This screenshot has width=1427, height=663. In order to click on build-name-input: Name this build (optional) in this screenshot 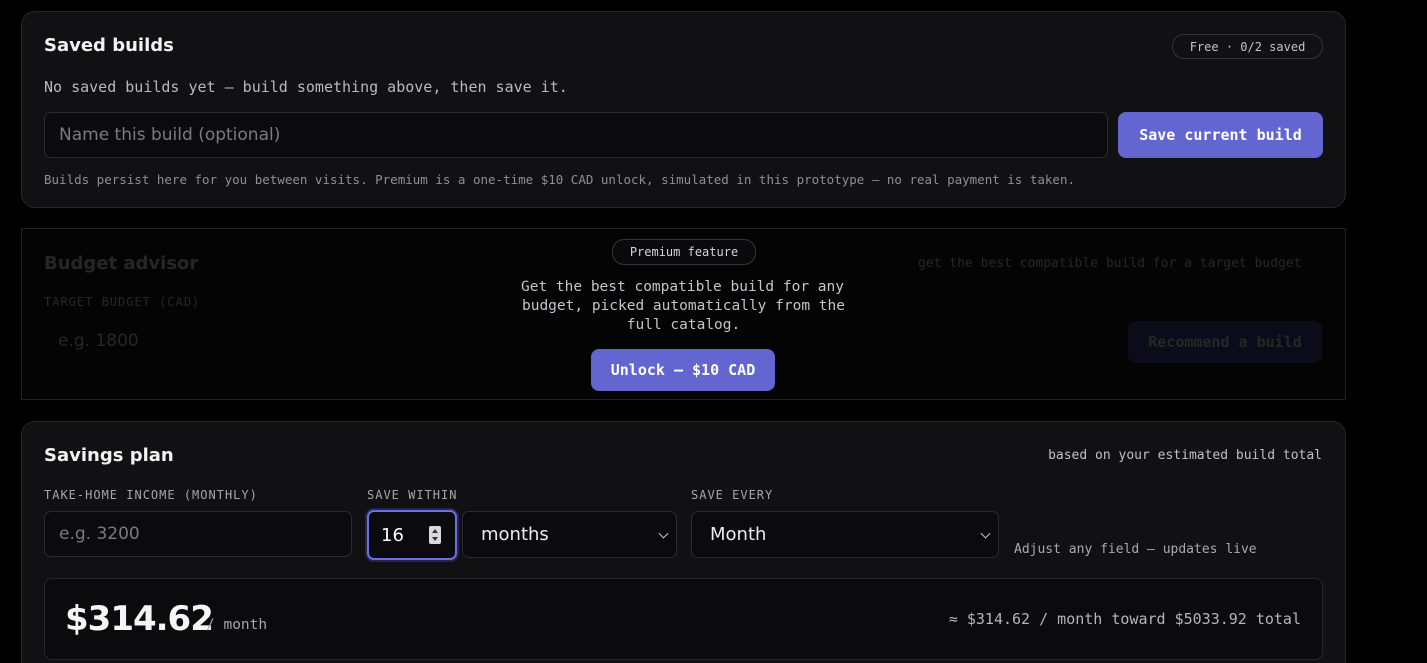, I will do `click(576, 135)`.